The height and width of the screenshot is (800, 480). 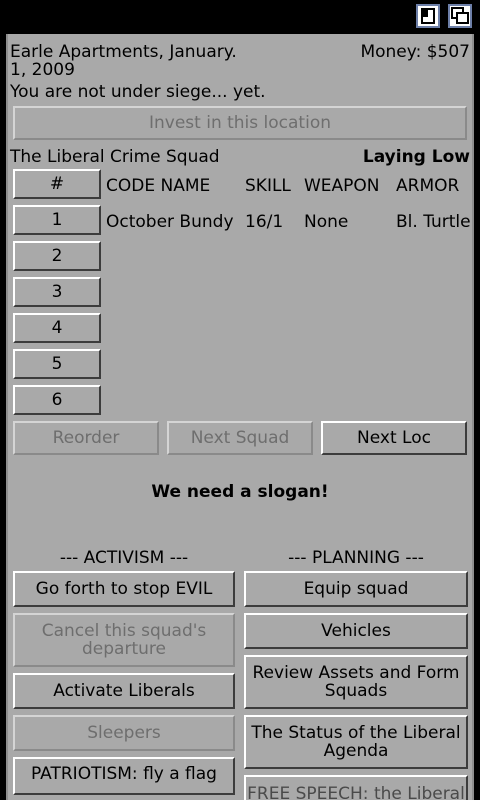 I want to click on header-skill: SKILL, so click(x=268, y=186).